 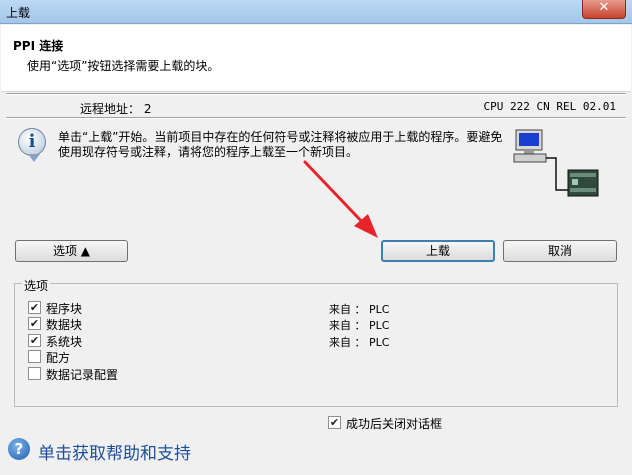 What do you see at coordinates (114, 451) in the screenshot?
I see `help-link-label: 单击获取帮助和支持` at bounding box center [114, 451].